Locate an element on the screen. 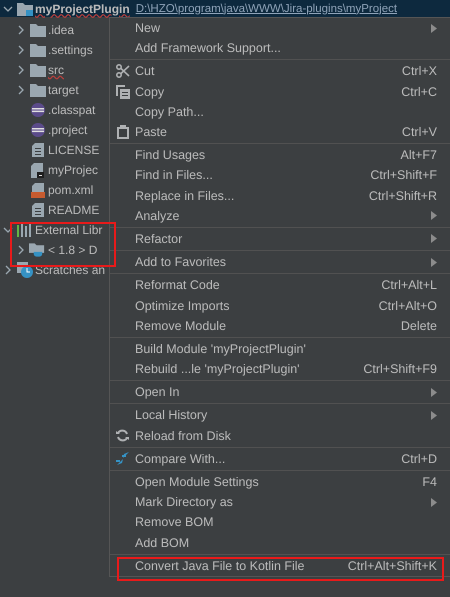 The image size is (450, 597). shortcut-label: F4 is located at coordinates (429, 482).